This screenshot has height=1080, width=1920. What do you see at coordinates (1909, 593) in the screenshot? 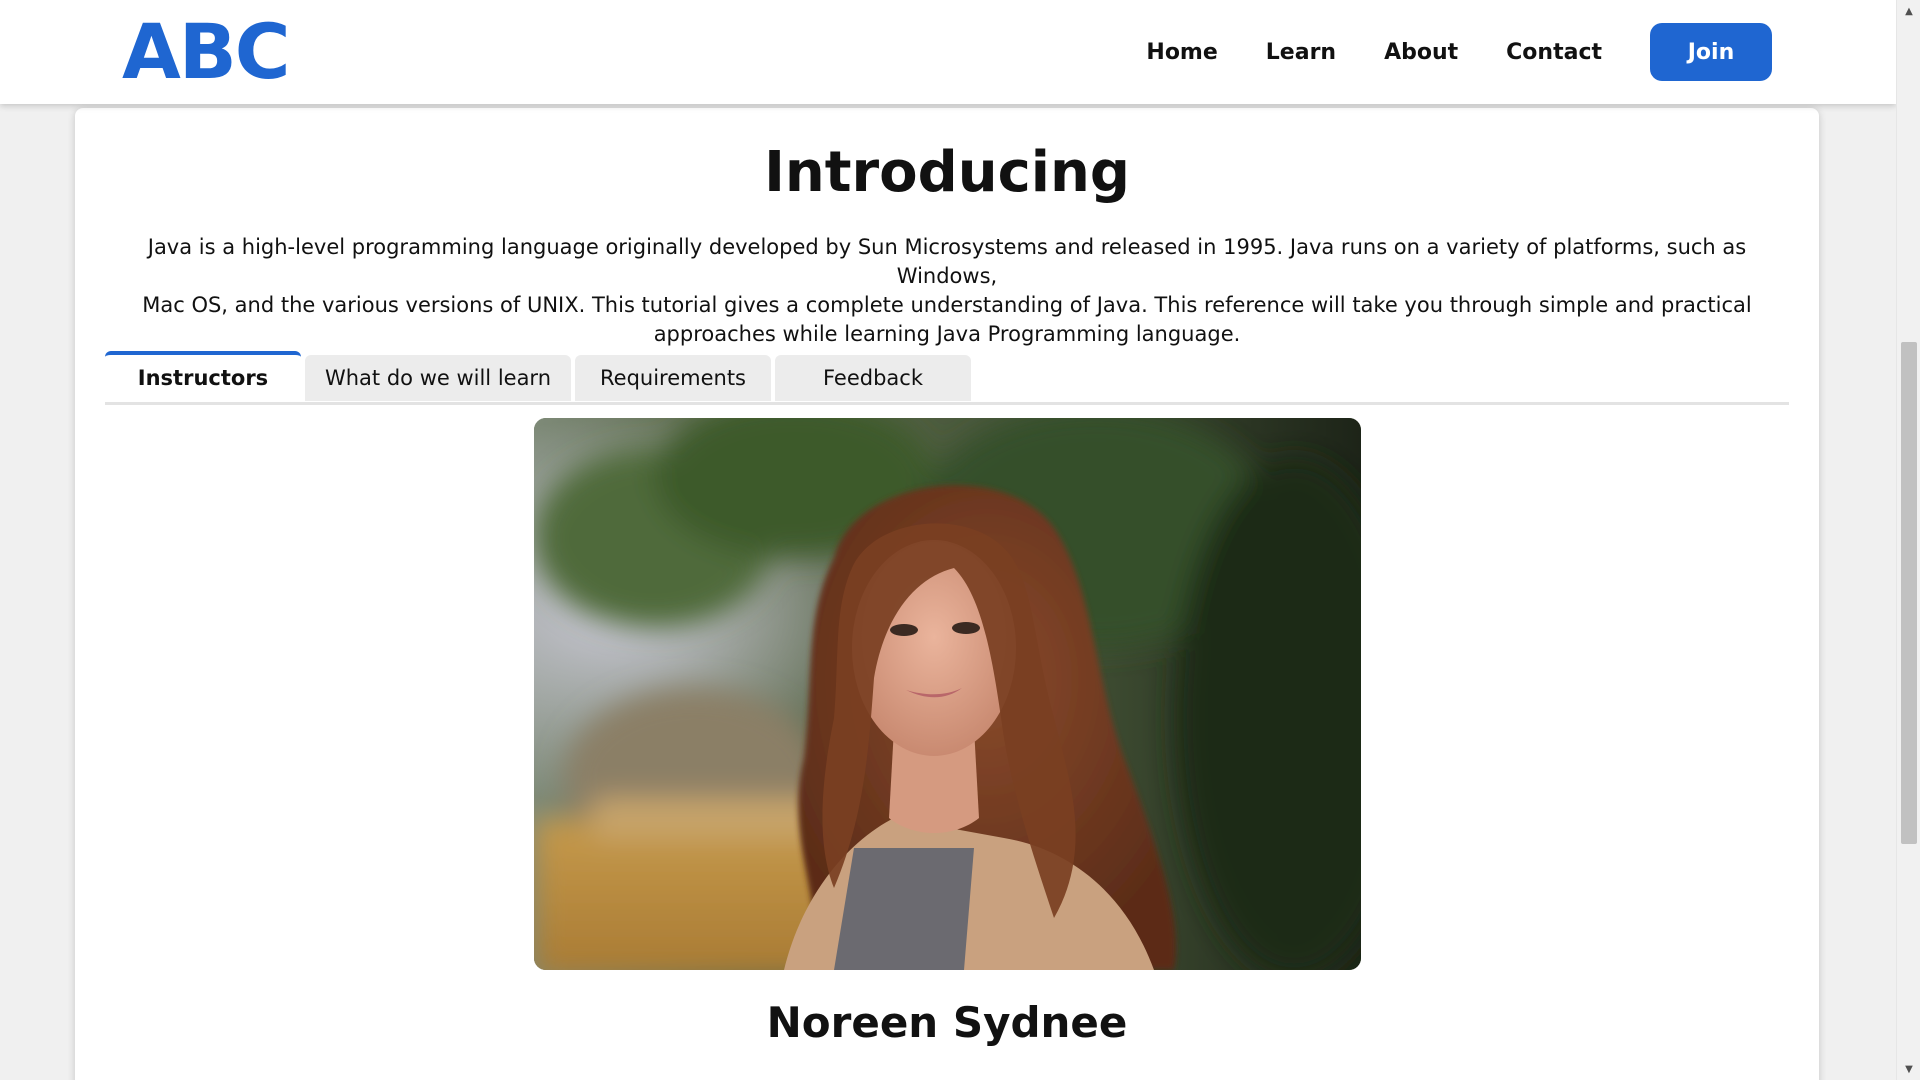
I see `scroll-thumb` at bounding box center [1909, 593].